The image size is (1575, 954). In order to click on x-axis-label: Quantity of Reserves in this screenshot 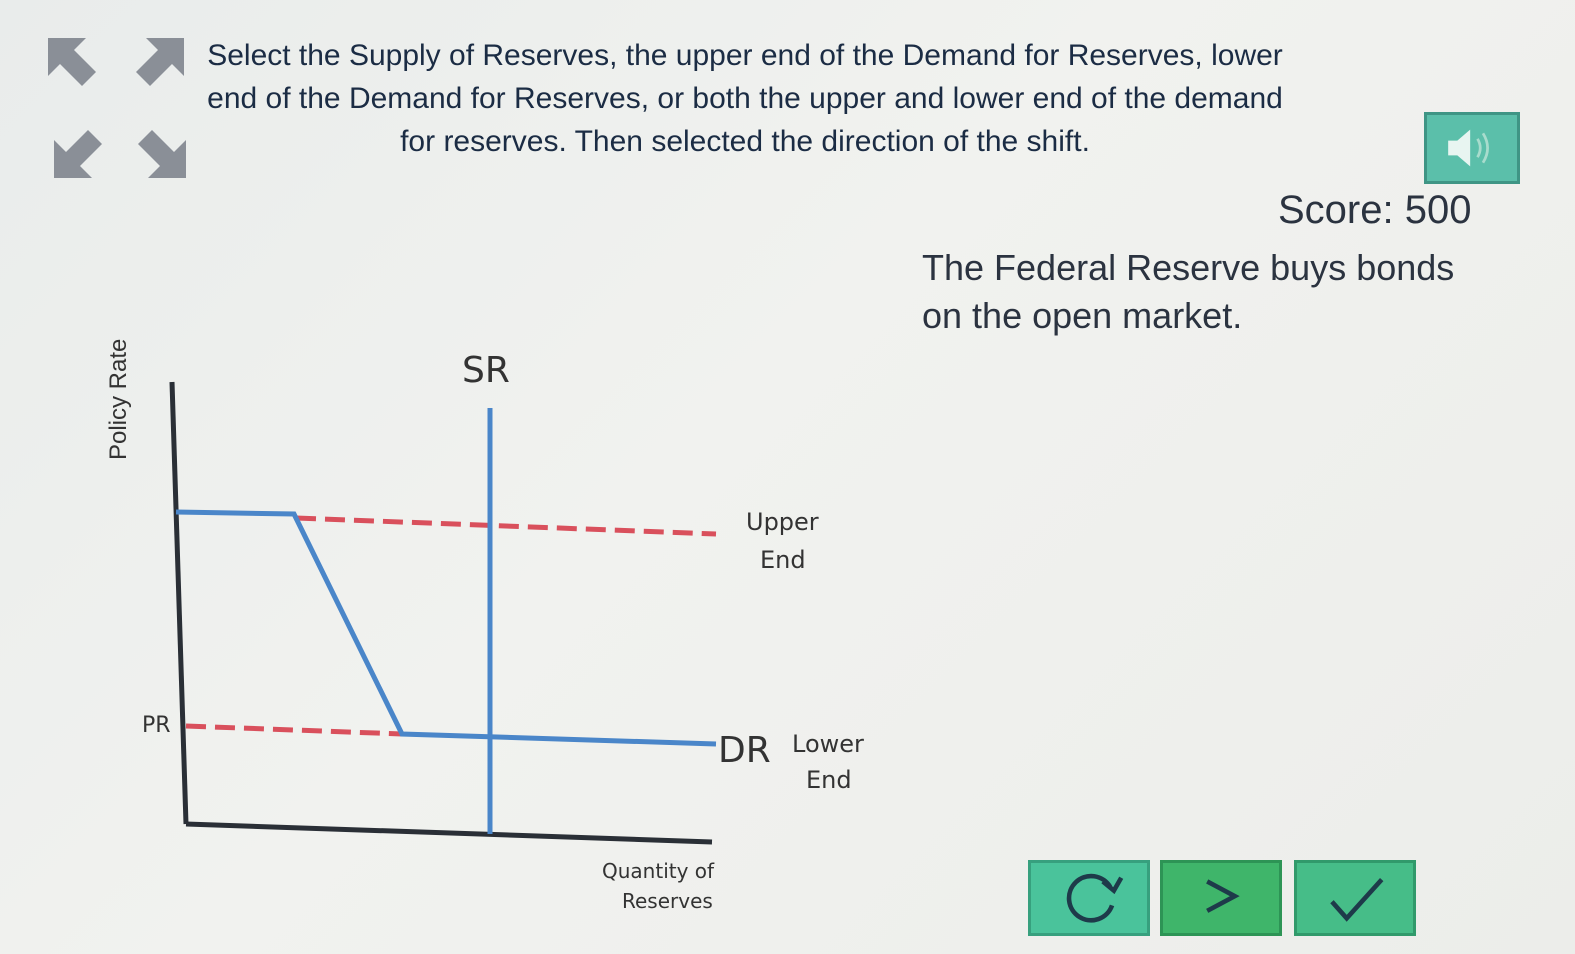, I will do `click(661, 886)`.